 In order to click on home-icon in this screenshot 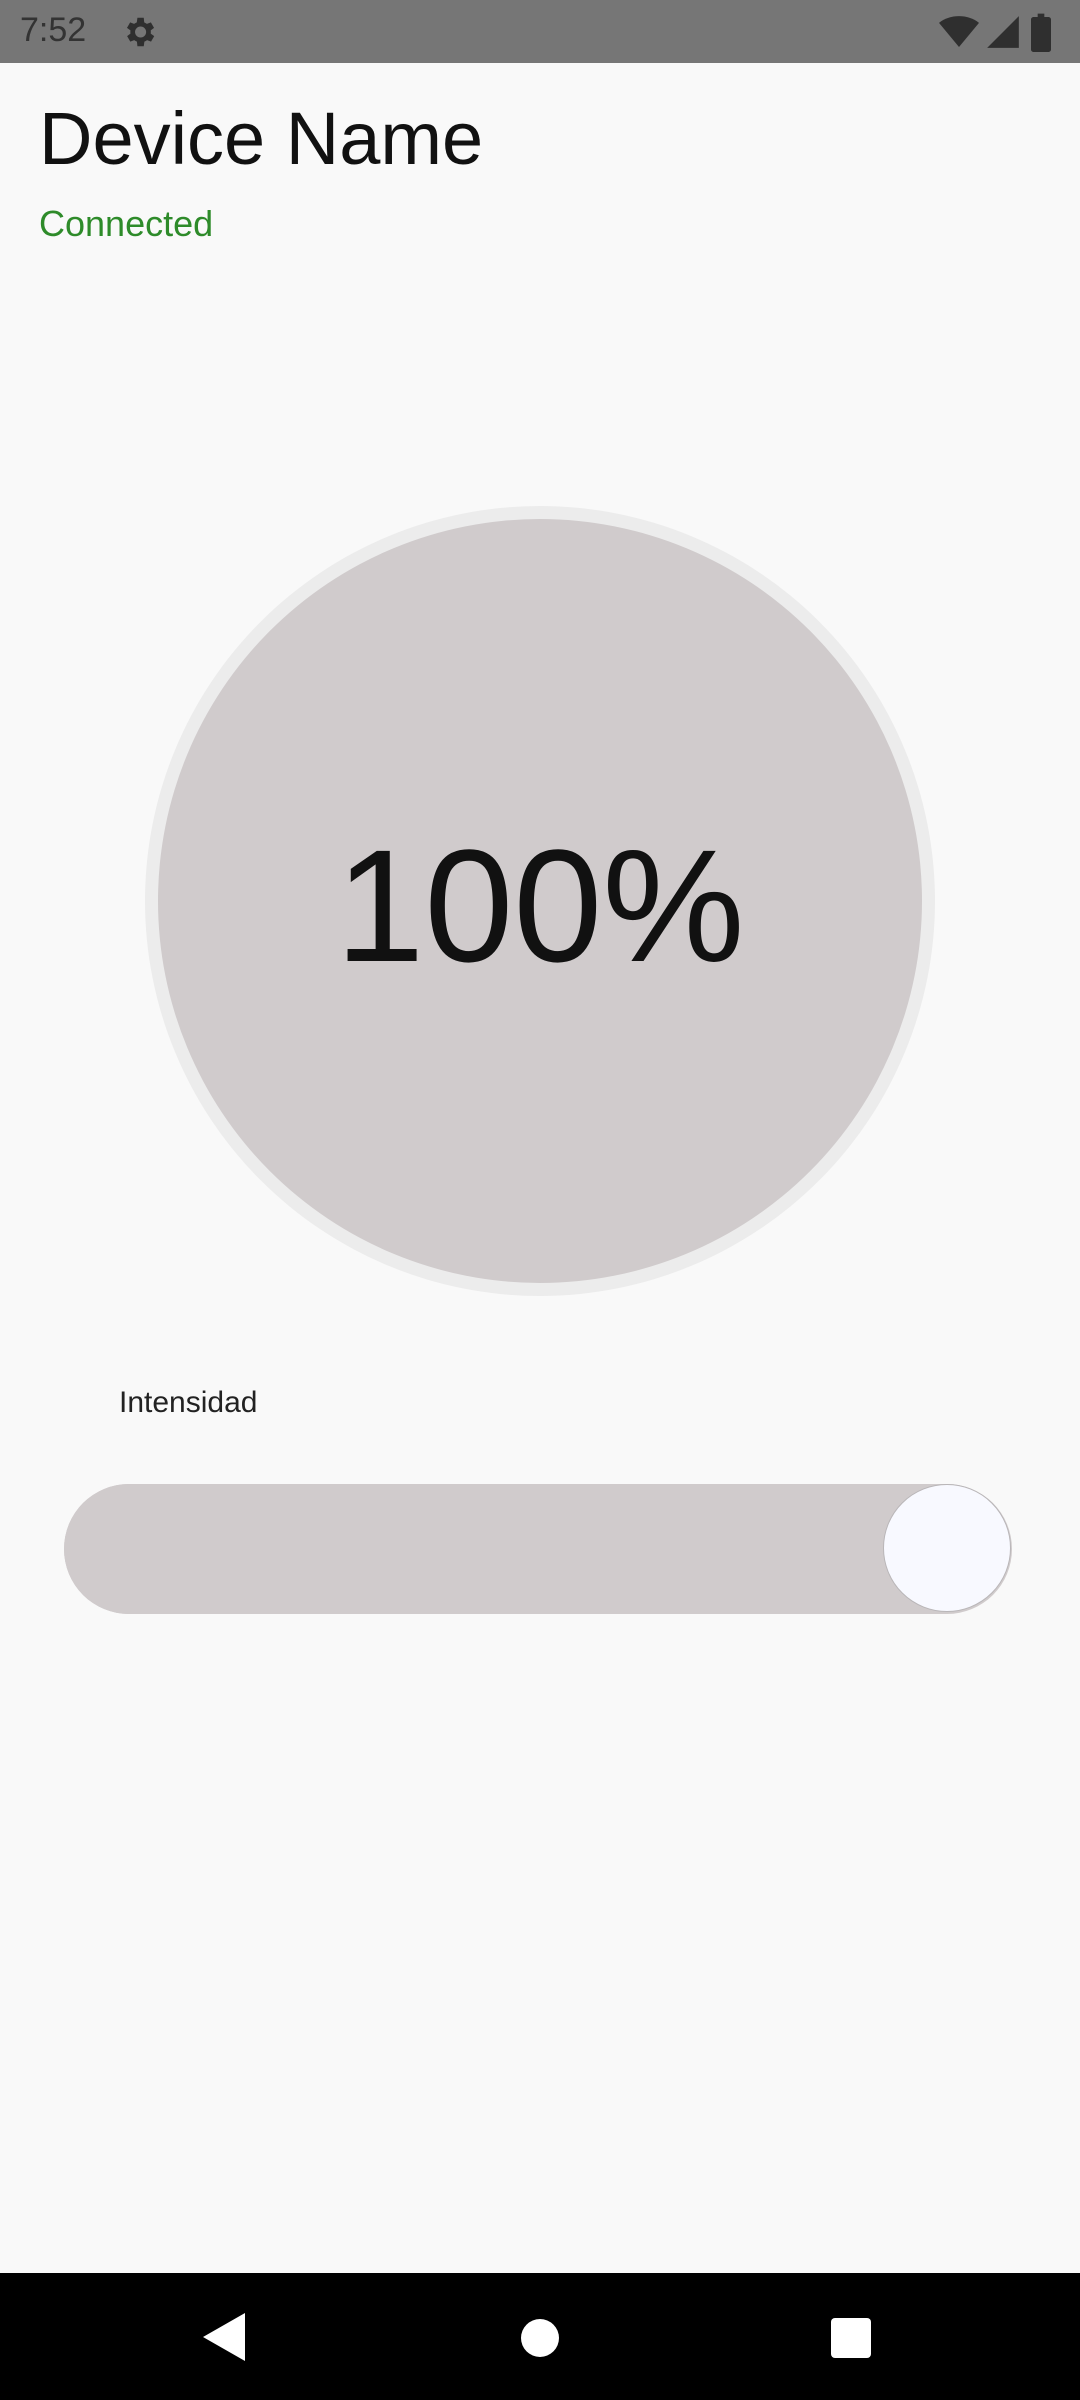, I will do `click(540, 2338)`.